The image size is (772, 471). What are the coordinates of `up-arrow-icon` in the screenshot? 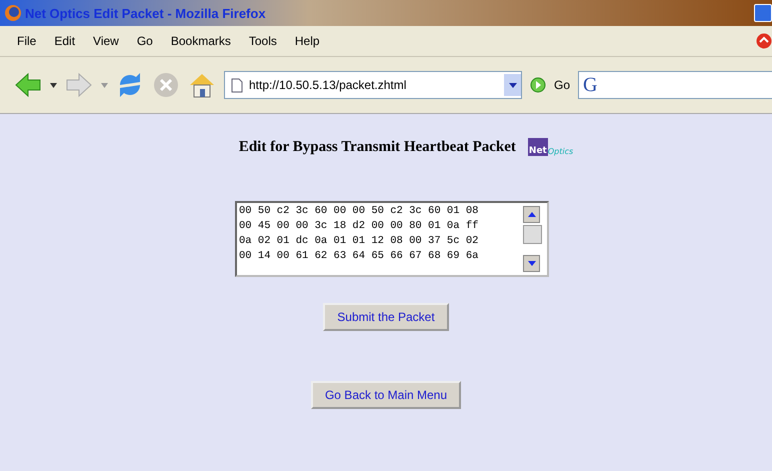 It's located at (532, 214).